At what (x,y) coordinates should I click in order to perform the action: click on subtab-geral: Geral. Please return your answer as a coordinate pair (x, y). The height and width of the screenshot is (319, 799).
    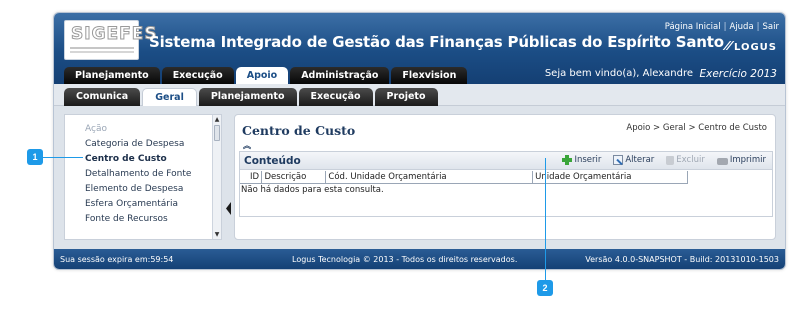
    Looking at the image, I should click on (169, 97).